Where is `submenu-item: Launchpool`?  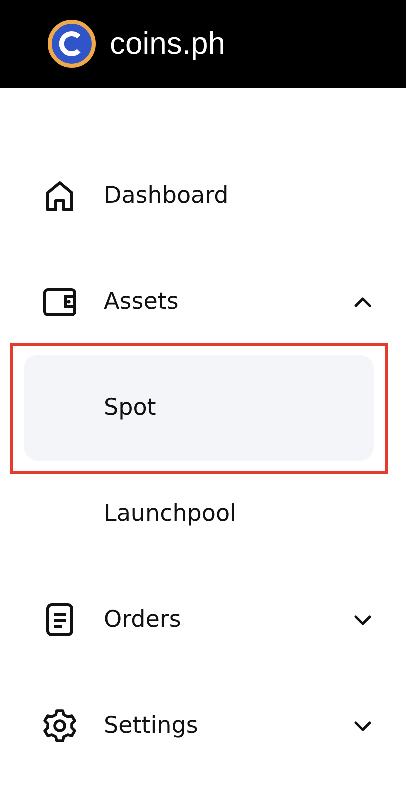 submenu-item: Launchpool is located at coordinates (199, 514).